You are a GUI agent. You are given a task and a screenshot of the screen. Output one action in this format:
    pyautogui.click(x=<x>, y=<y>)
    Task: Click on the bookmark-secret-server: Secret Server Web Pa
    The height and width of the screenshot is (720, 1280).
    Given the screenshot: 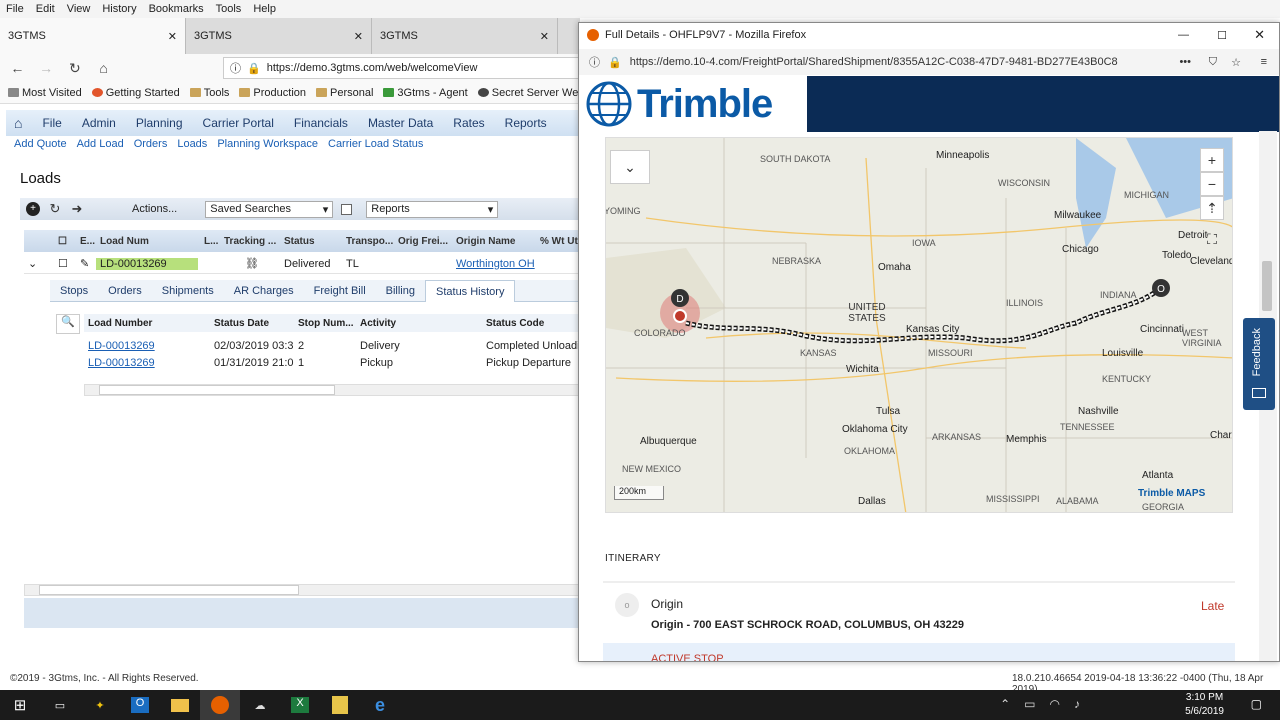 What is the action you would take?
    pyautogui.click(x=528, y=93)
    